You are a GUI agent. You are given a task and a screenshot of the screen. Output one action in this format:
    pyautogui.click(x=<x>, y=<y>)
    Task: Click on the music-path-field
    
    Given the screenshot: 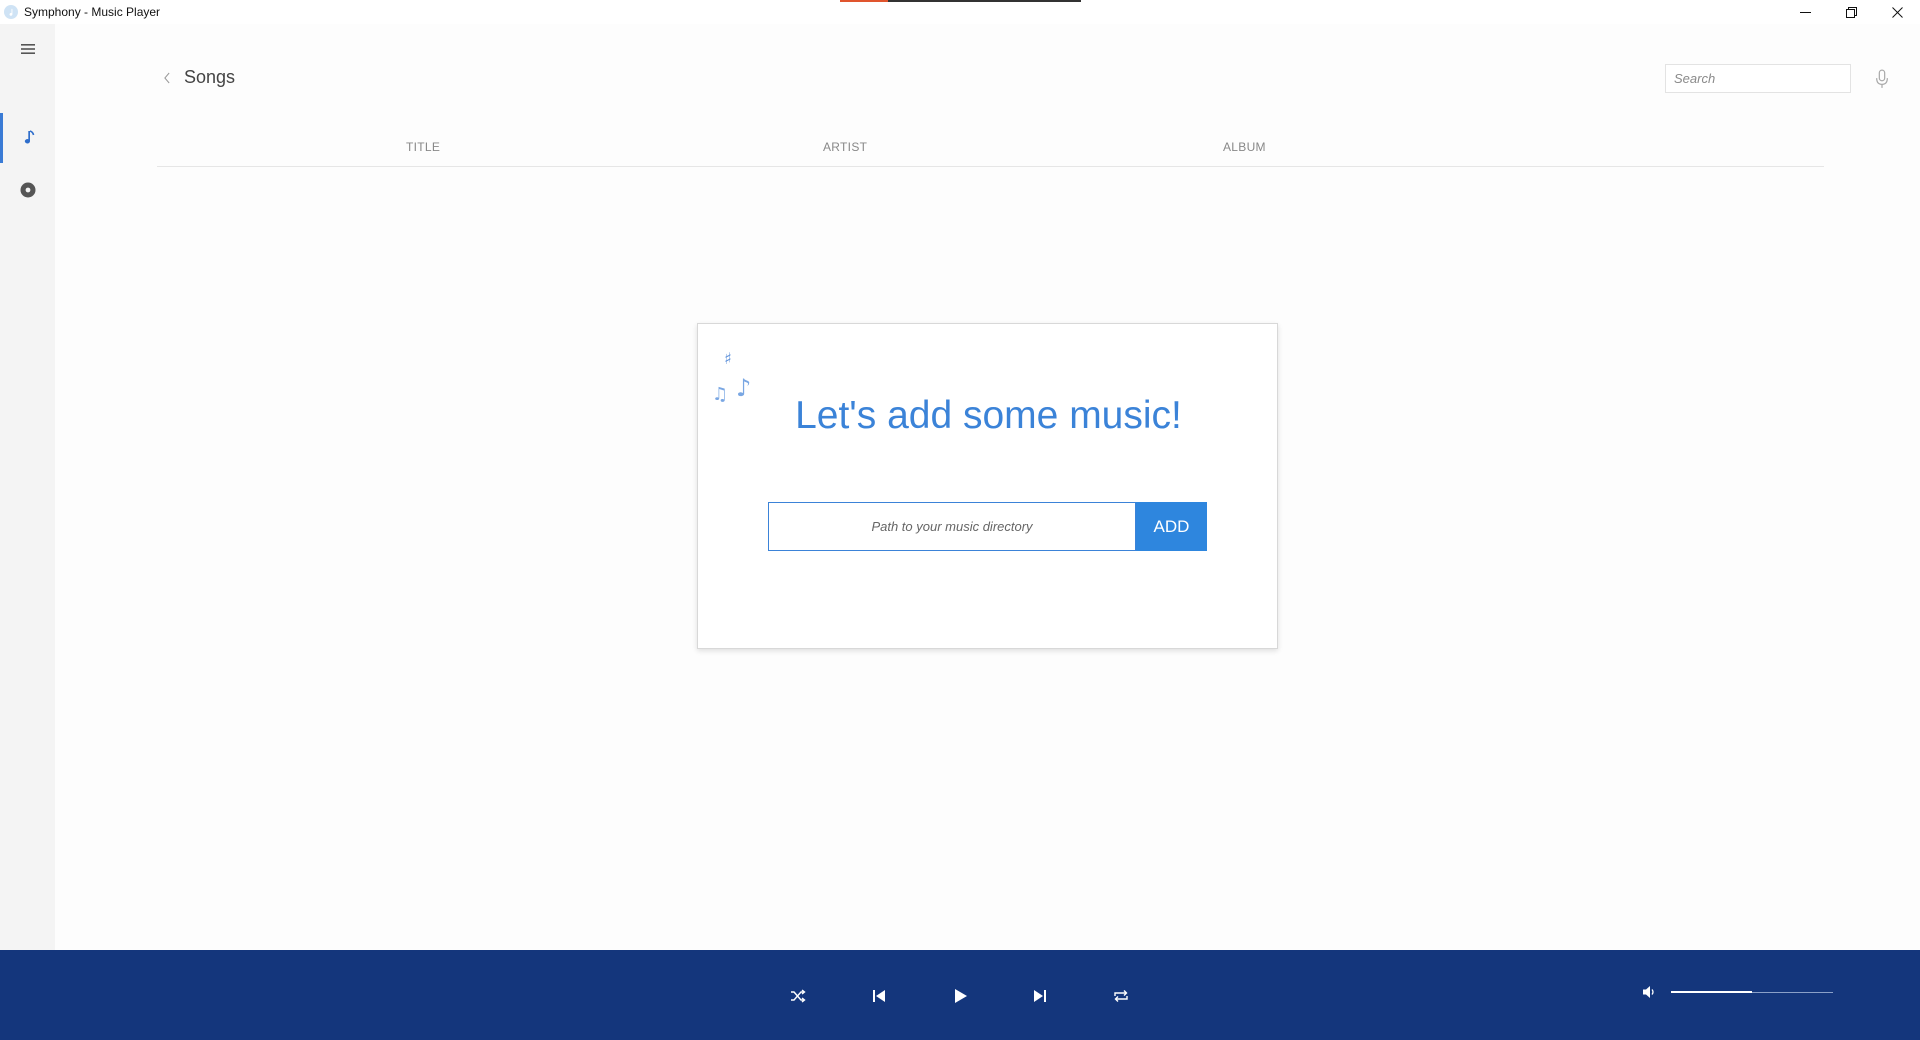 What is the action you would take?
    pyautogui.click(x=952, y=526)
    